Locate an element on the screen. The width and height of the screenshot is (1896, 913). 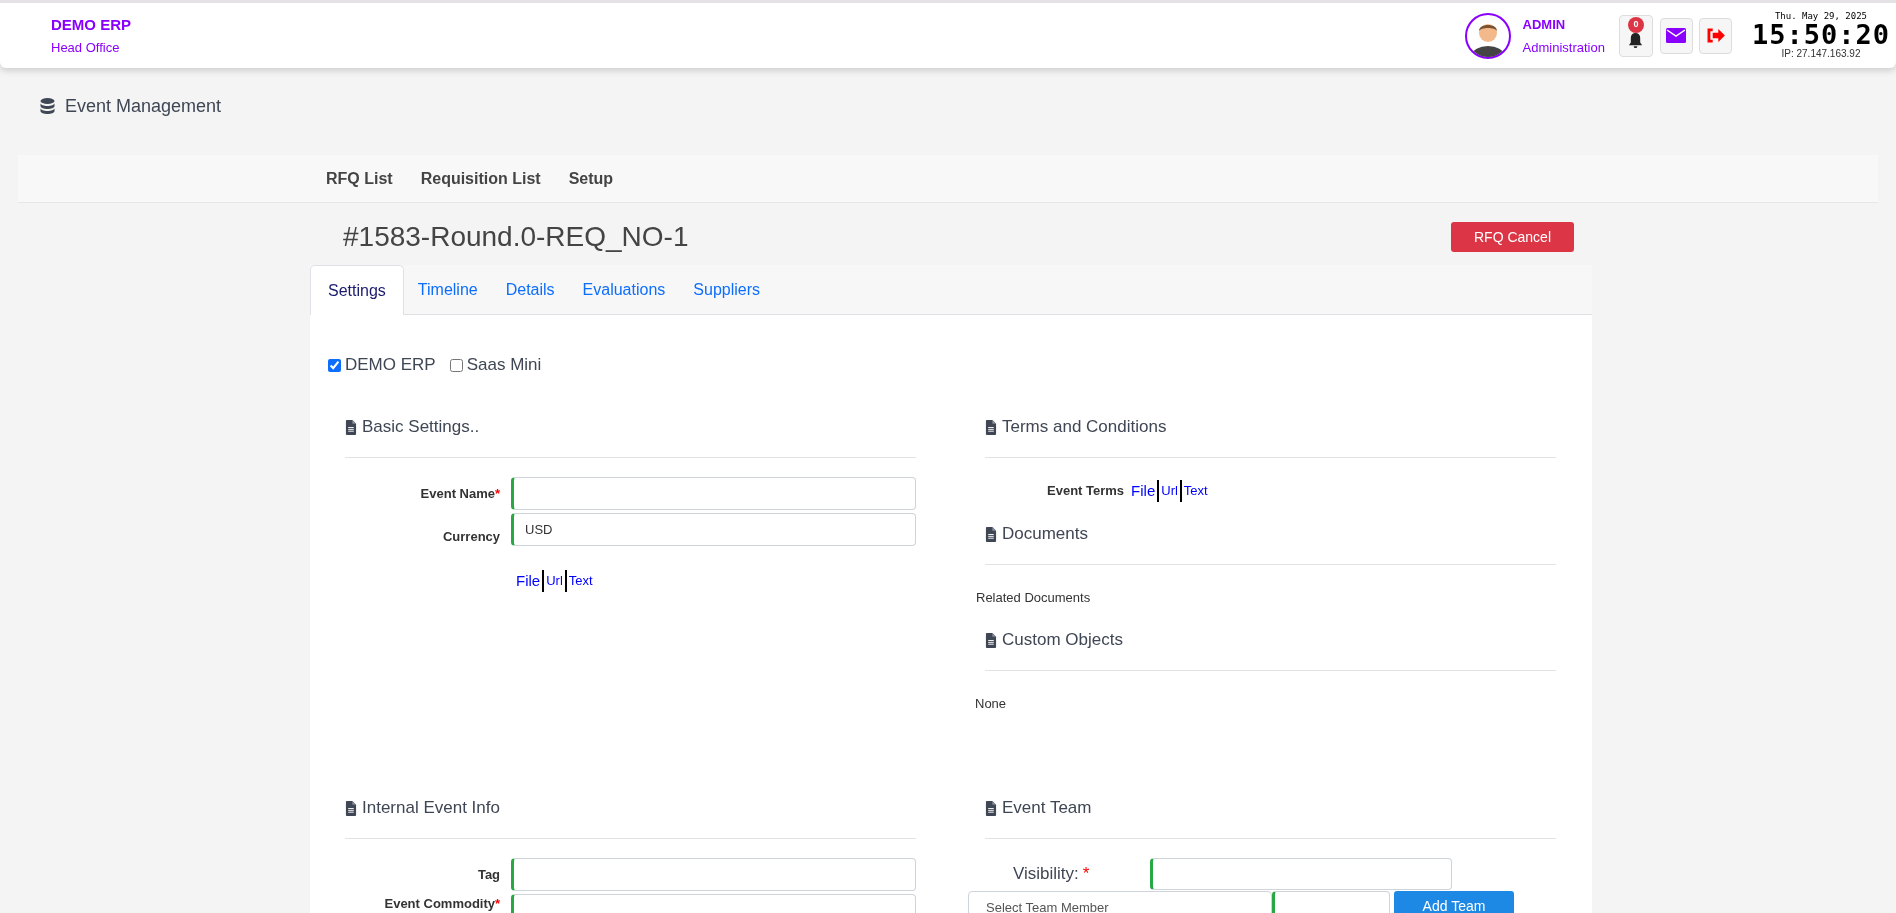
nav-link: RFQ List is located at coordinates (359, 178).